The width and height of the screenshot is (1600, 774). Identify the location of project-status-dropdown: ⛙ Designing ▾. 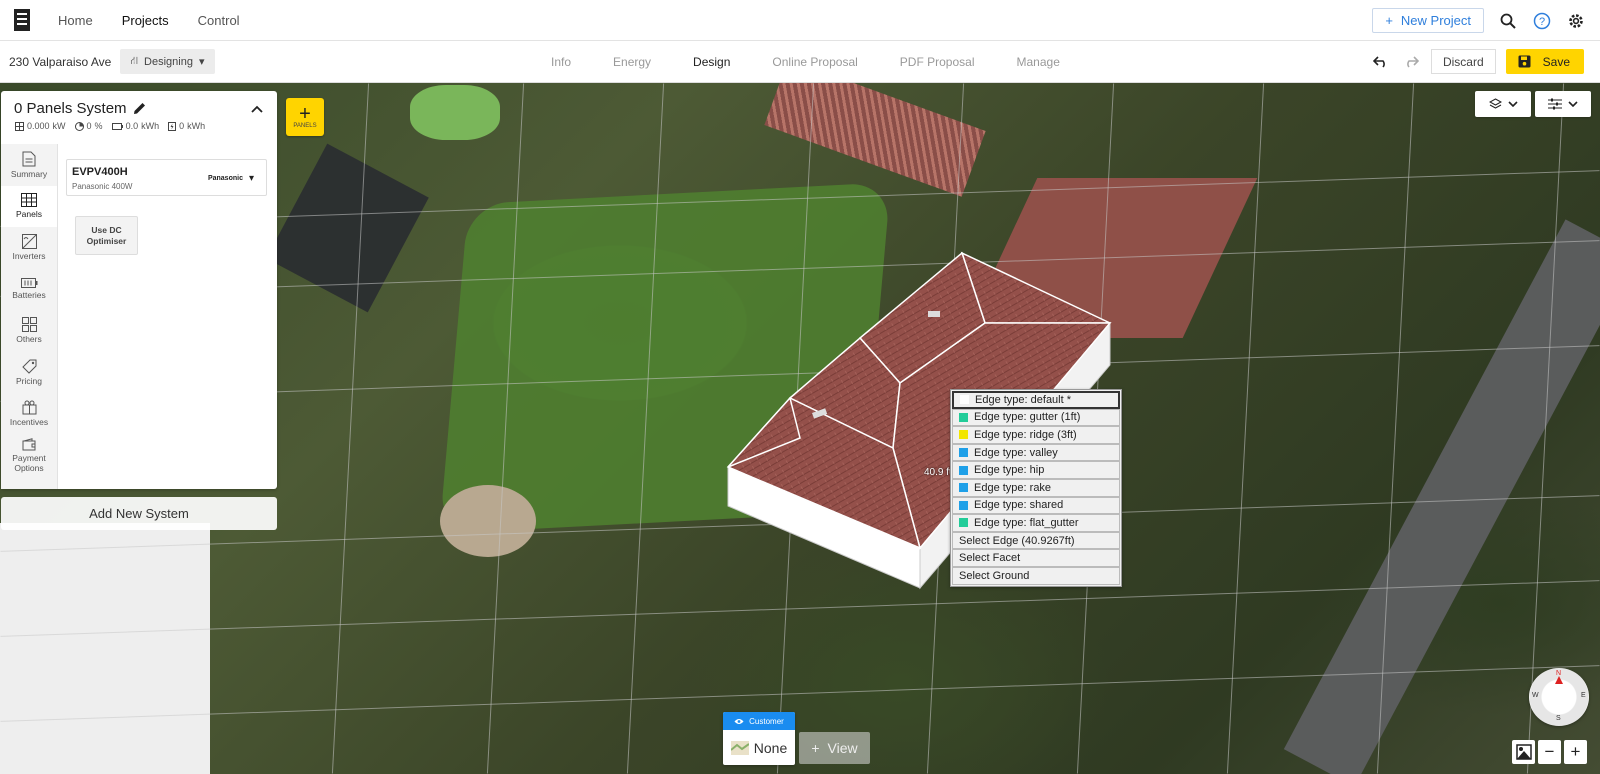
(167, 61).